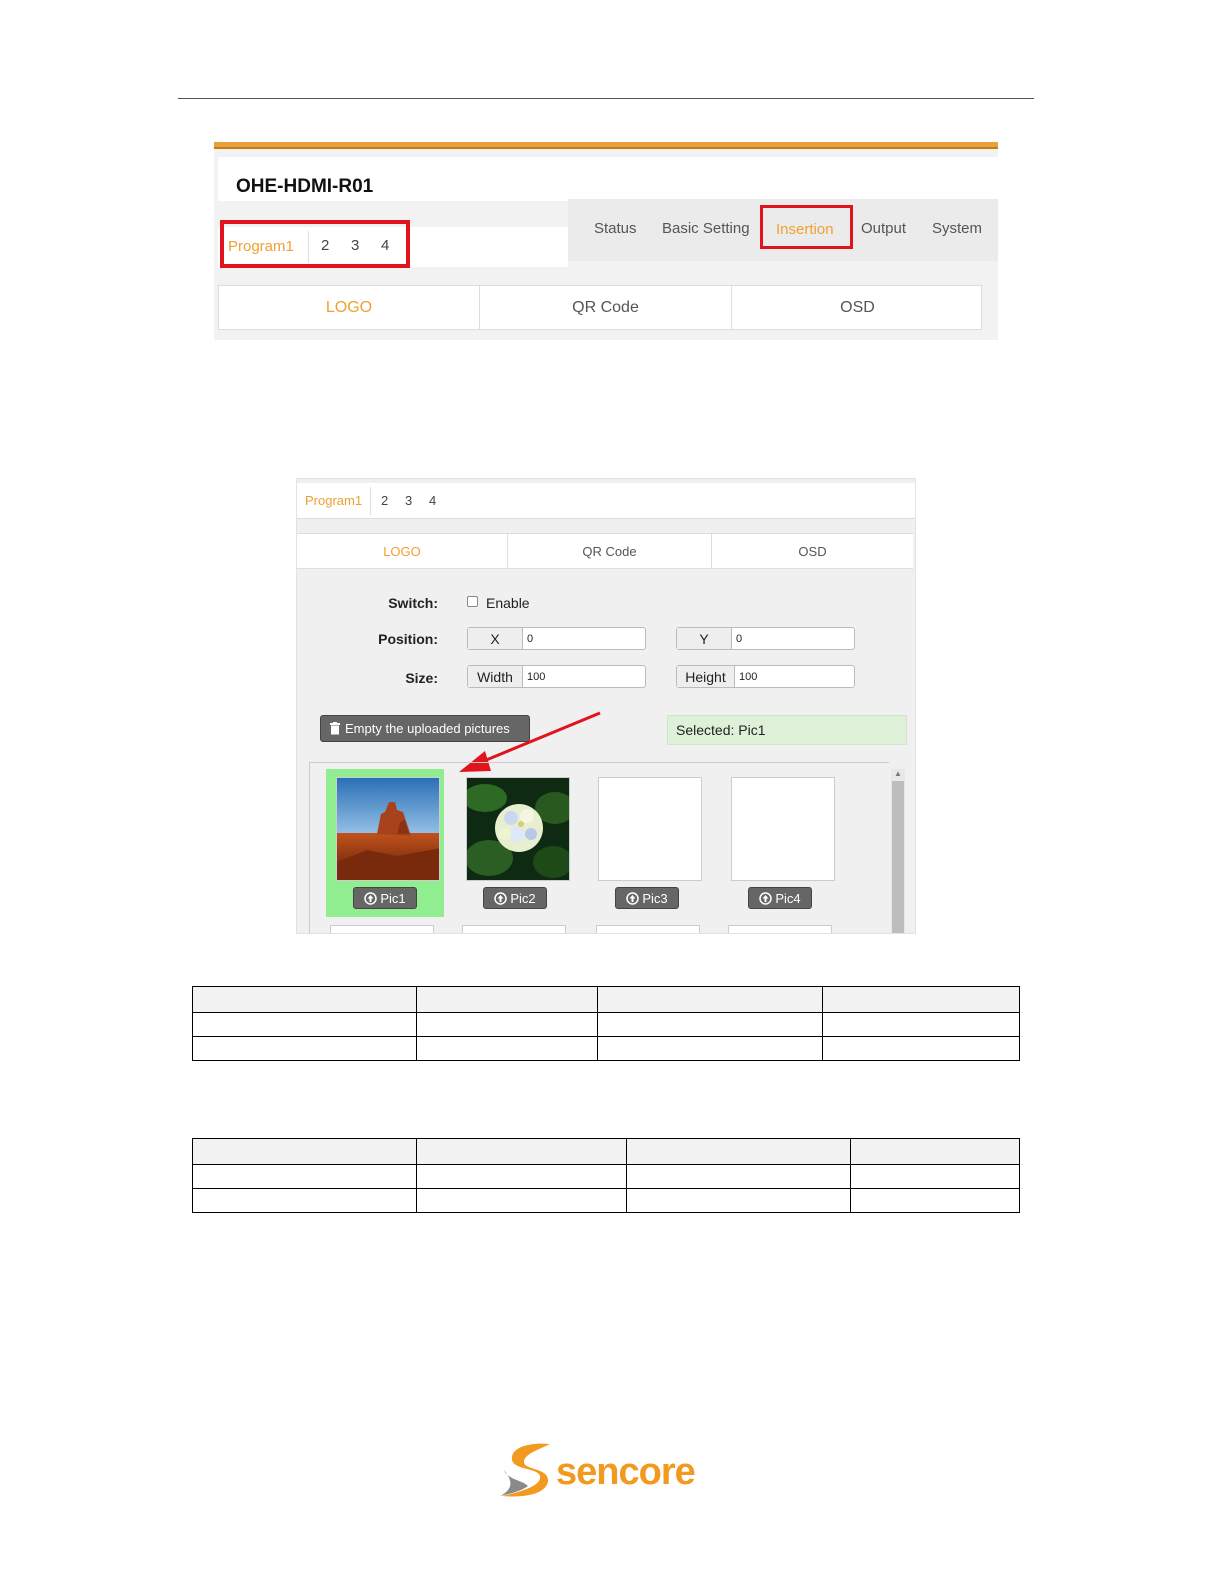 This screenshot has width=1224, height=1584. I want to click on pic2-thumbnail, so click(518, 829).